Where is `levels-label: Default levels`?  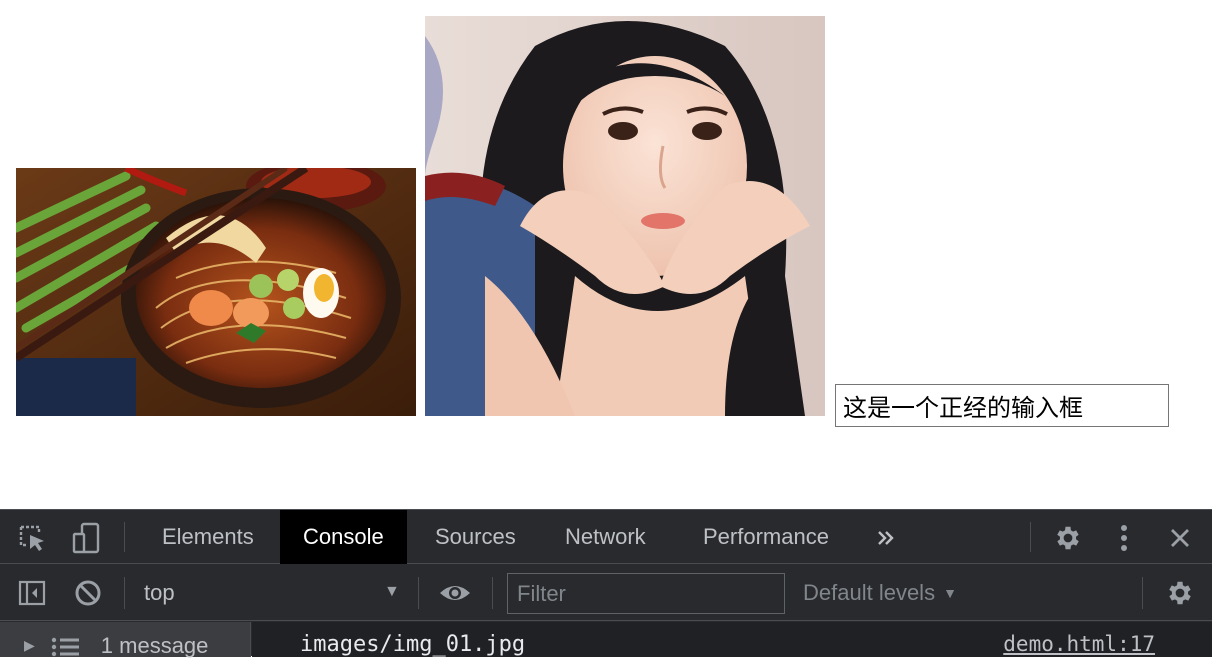 levels-label: Default levels is located at coordinates (869, 592).